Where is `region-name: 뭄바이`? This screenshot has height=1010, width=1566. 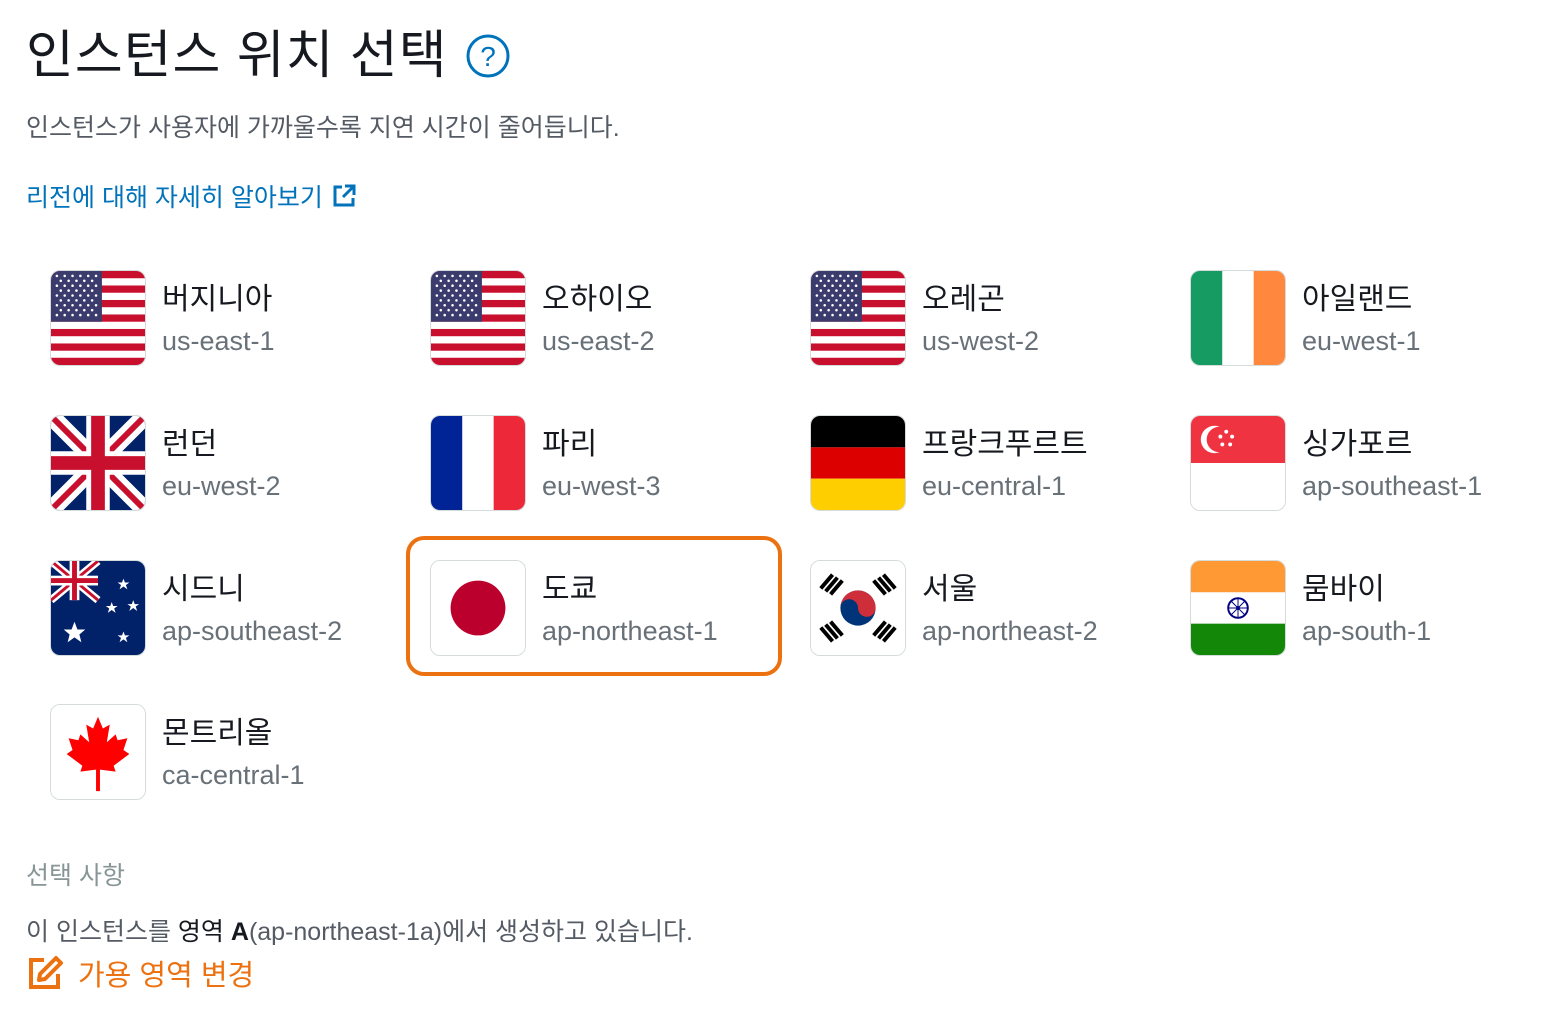 region-name: 뭄바이 is located at coordinates (1343, 589).